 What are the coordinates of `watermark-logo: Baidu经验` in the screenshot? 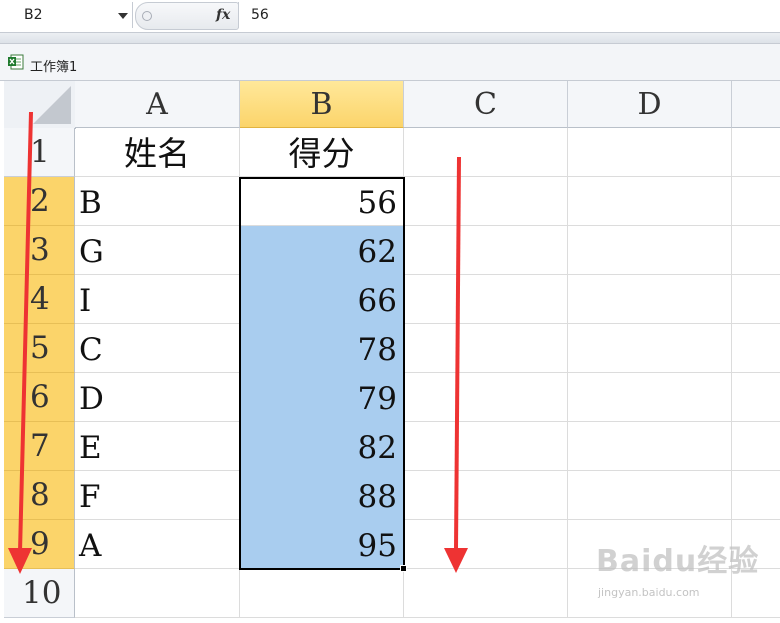 It's located at (678, 561).